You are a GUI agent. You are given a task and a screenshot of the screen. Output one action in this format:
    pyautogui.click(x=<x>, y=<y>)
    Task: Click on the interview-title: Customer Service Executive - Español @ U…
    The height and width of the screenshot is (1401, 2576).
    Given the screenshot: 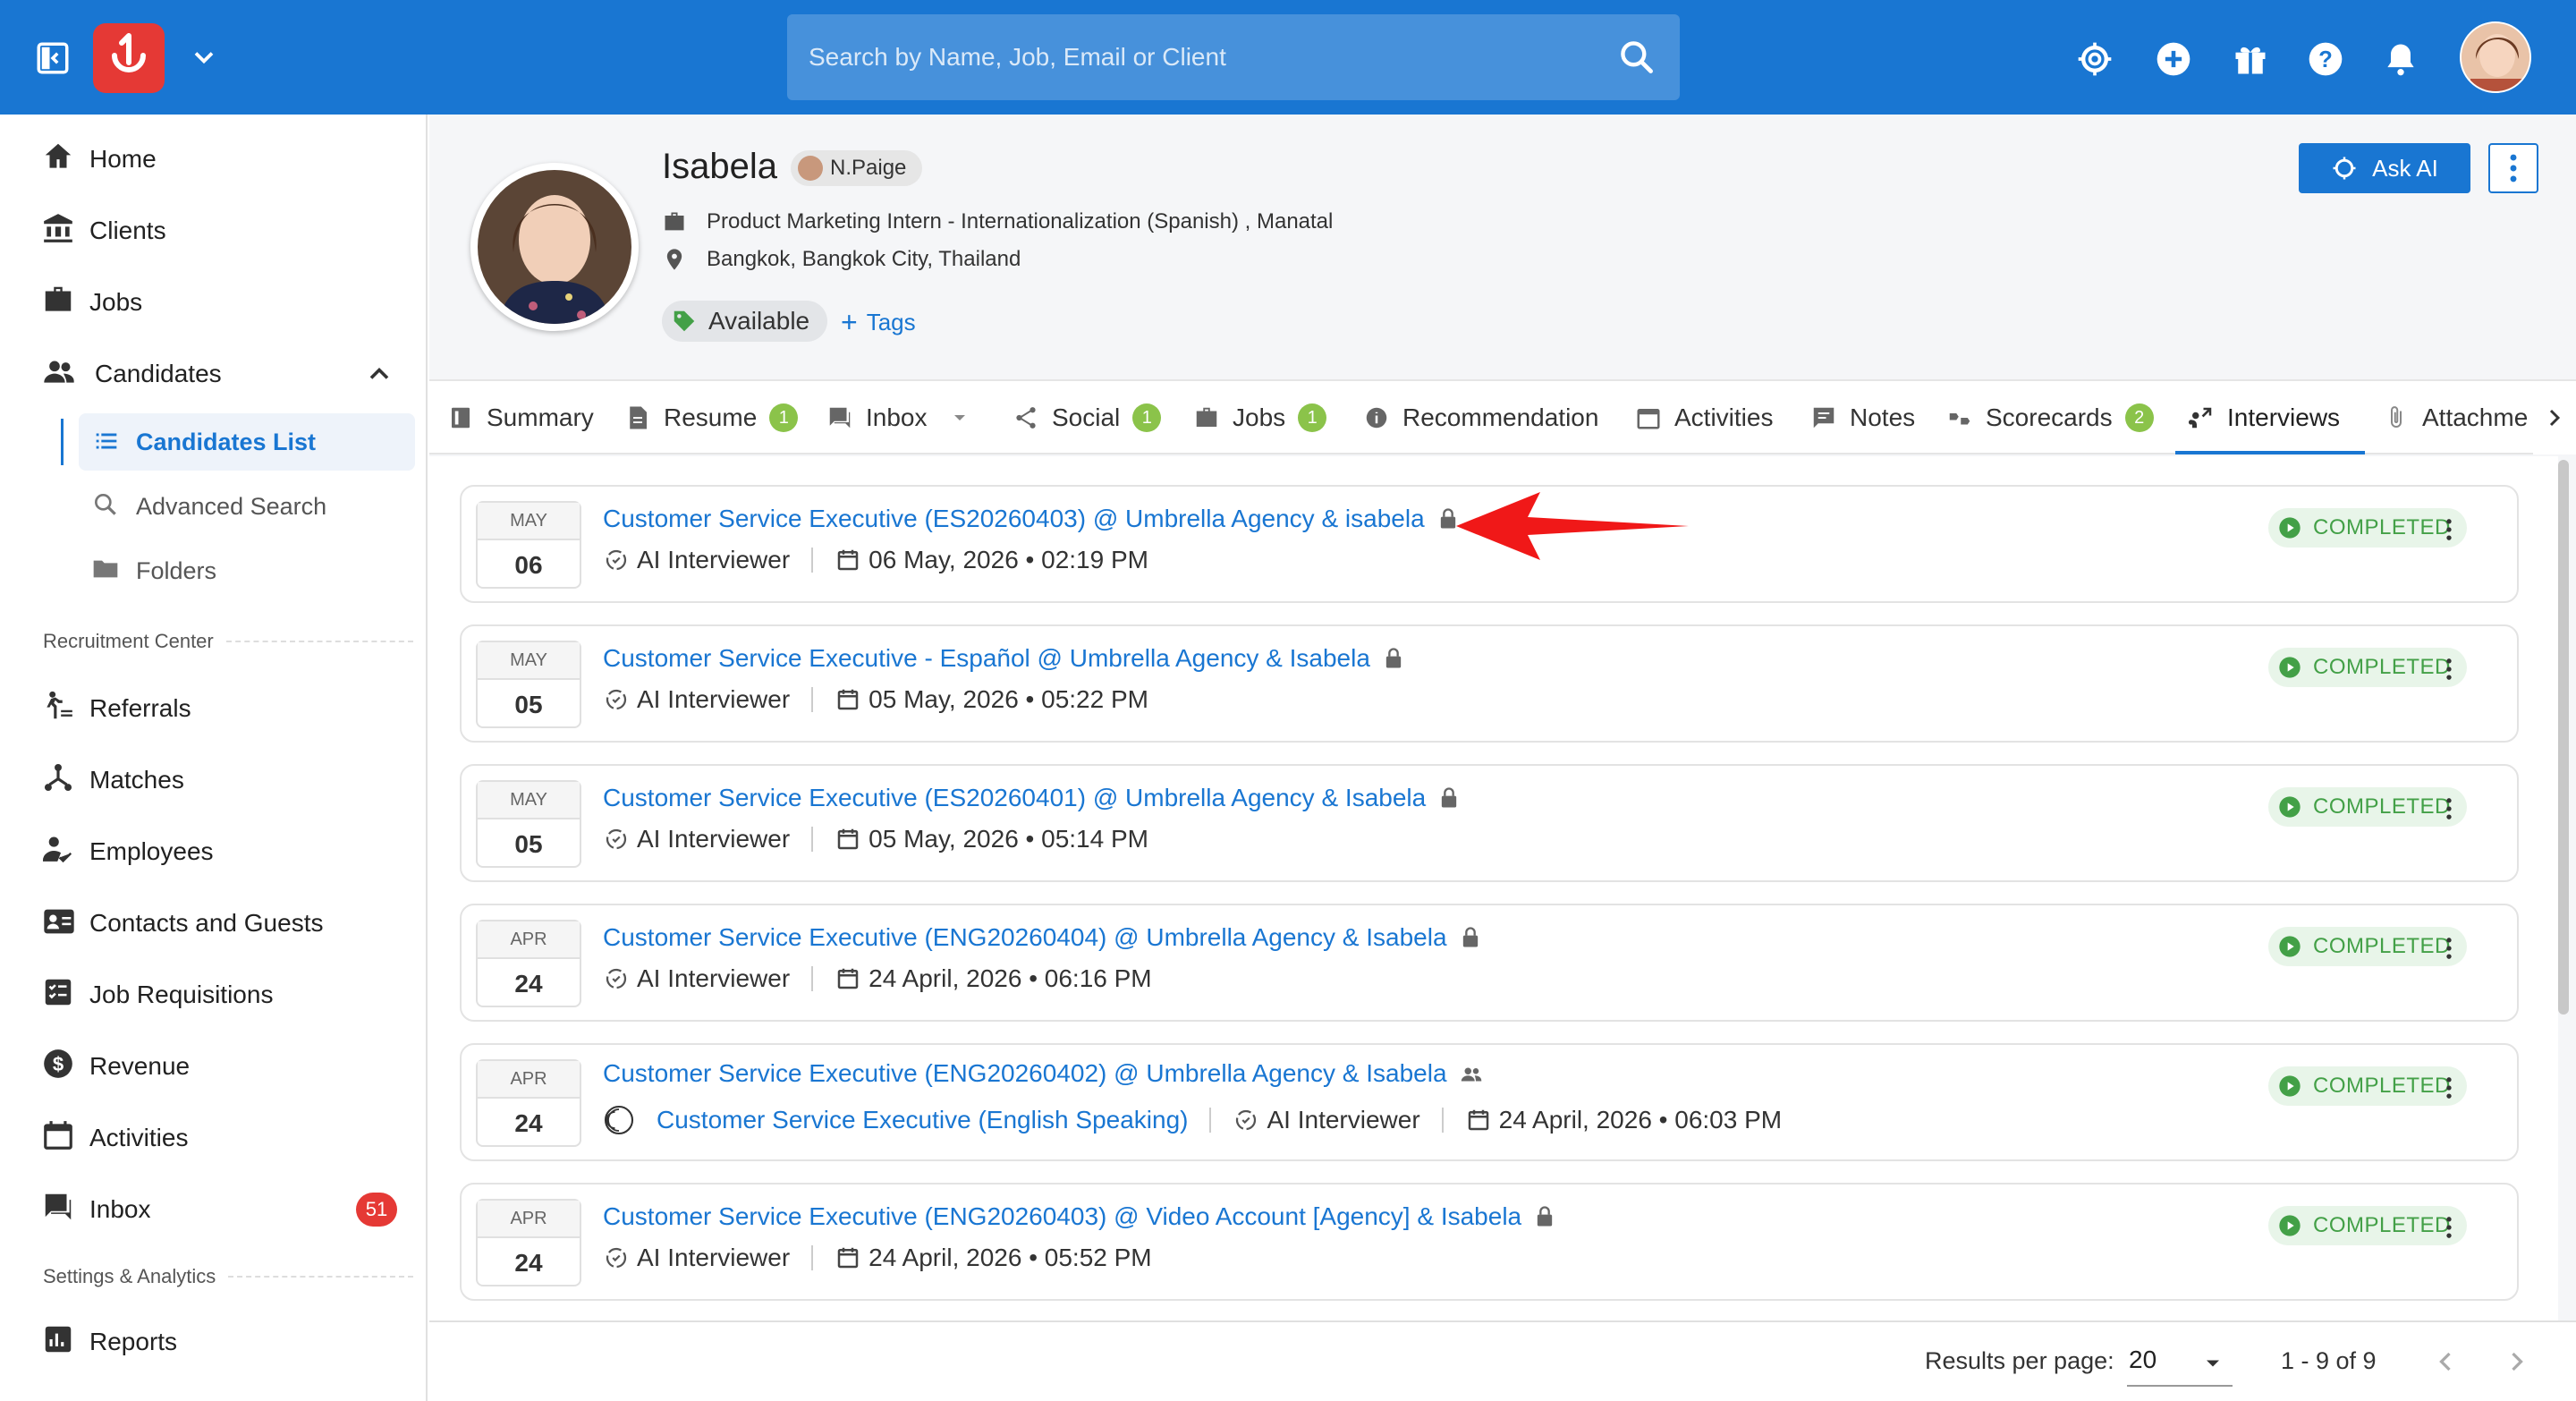 What is the action you would take?
    pyautogui.click(x=1004, y=658)
    